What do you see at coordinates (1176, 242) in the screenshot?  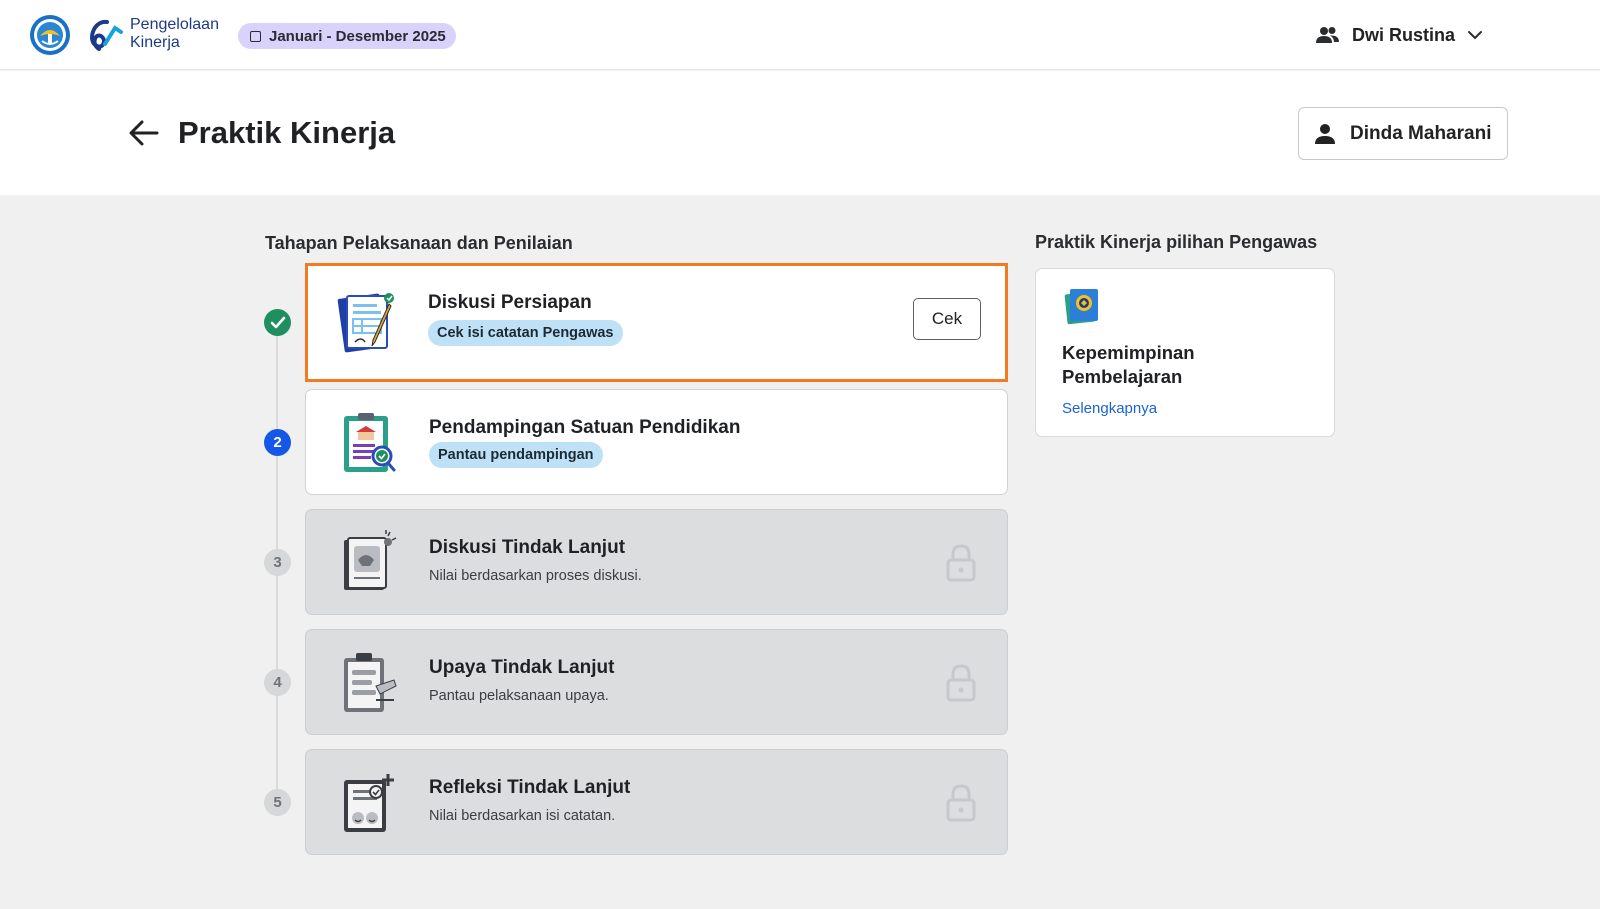 I see `choice-heading: Praktik Kinerja pilihan Pengawas` at bounding box center [1176, 242].